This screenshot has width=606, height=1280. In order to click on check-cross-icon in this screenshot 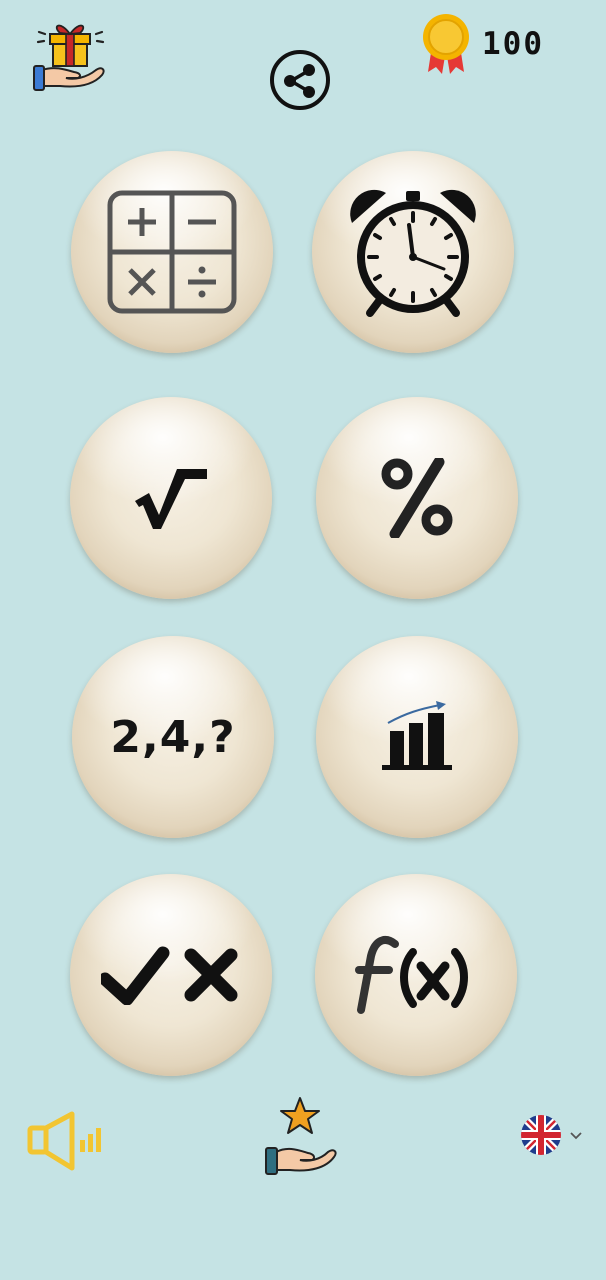, I will do `click(169, 975)`.